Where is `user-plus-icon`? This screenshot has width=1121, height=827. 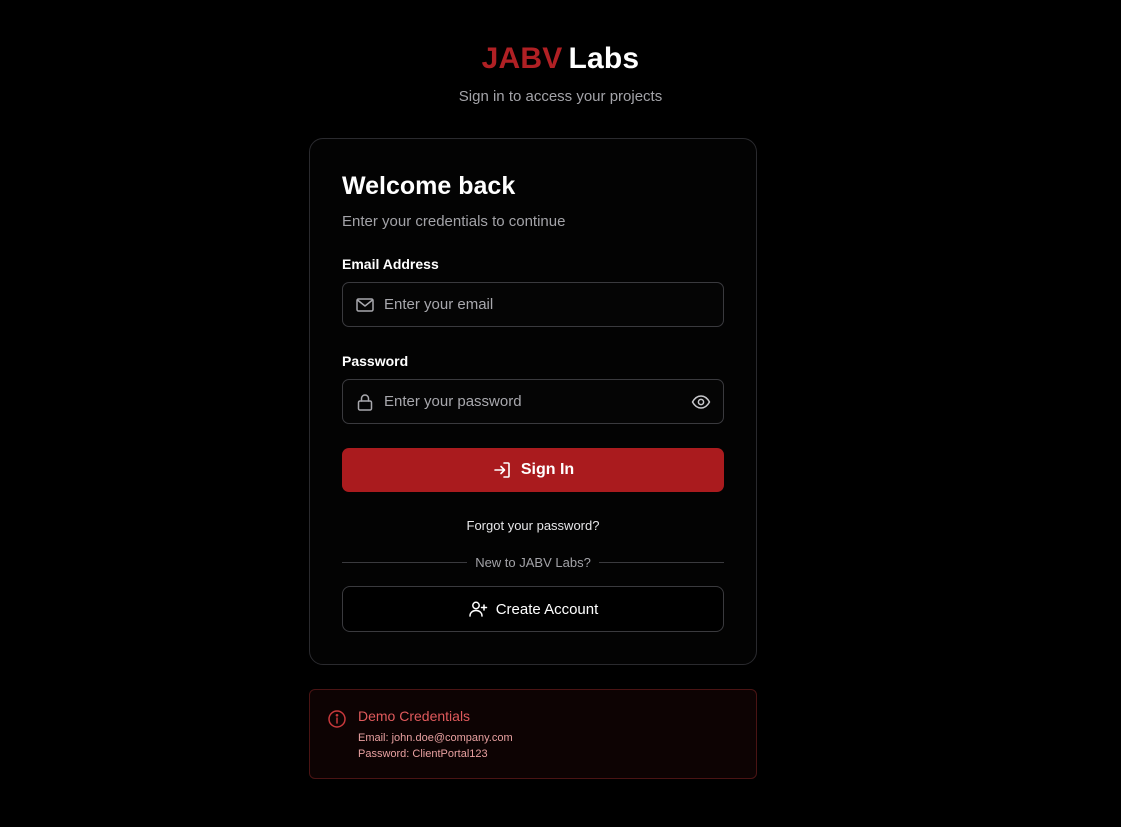 user-plus-icon is located at coordinates (478, 609).